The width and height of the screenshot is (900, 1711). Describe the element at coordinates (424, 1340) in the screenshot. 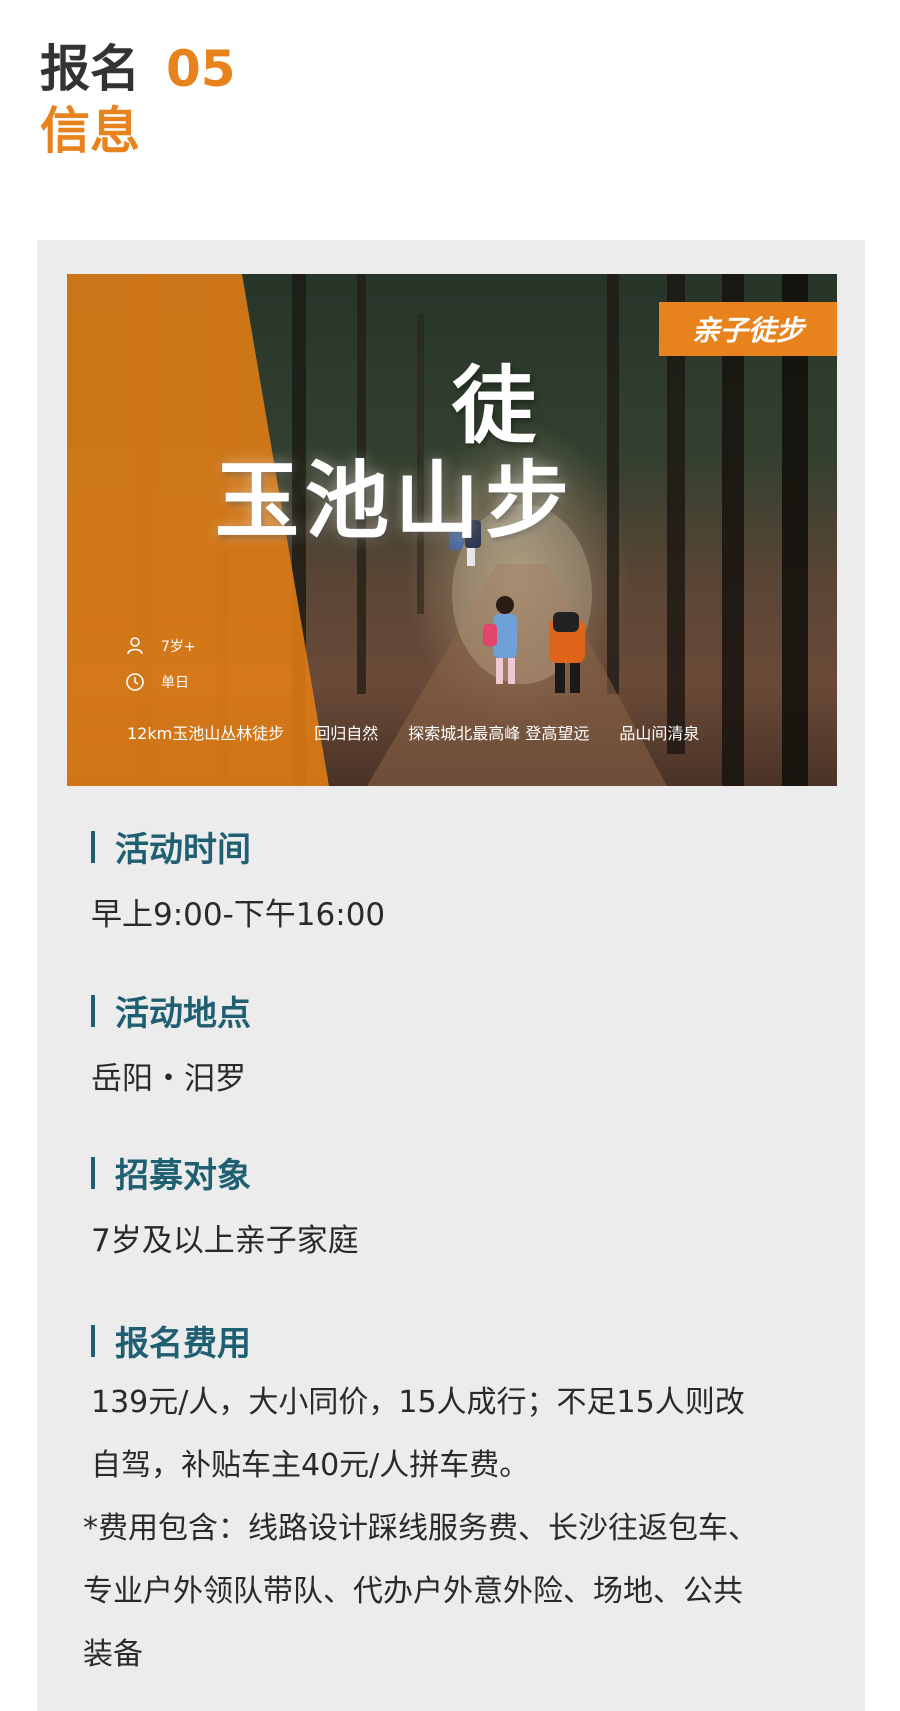

I see `section-title: 报名费用` at that location.